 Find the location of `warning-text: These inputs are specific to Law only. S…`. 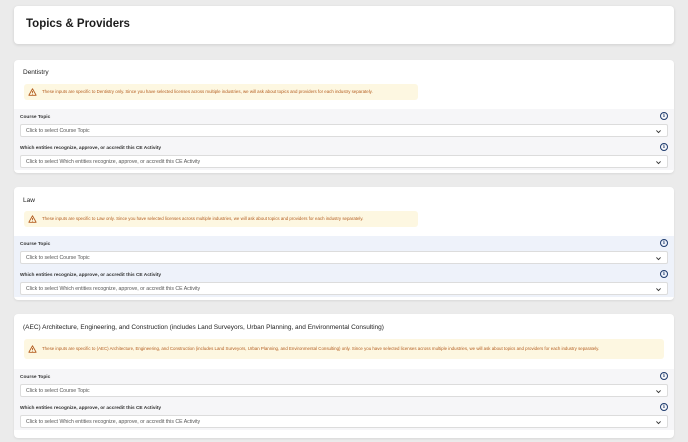

warning-text: These inputs are specific to Law only. S… is located at coordinates (203, 219).